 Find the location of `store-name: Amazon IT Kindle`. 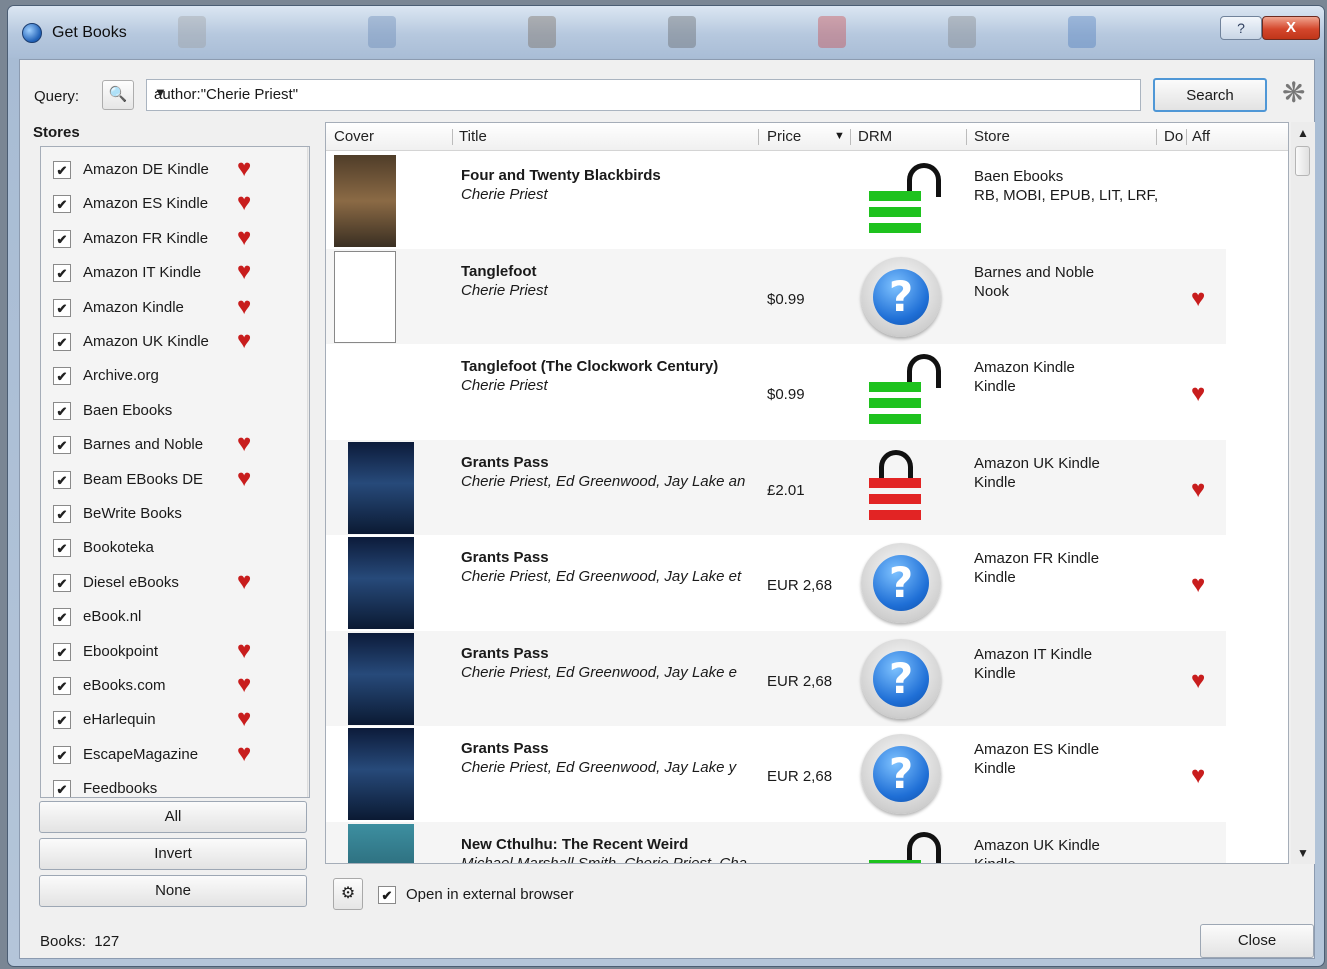

store-name: Amazon IT Kindle is located at coordinates (1033, 654).